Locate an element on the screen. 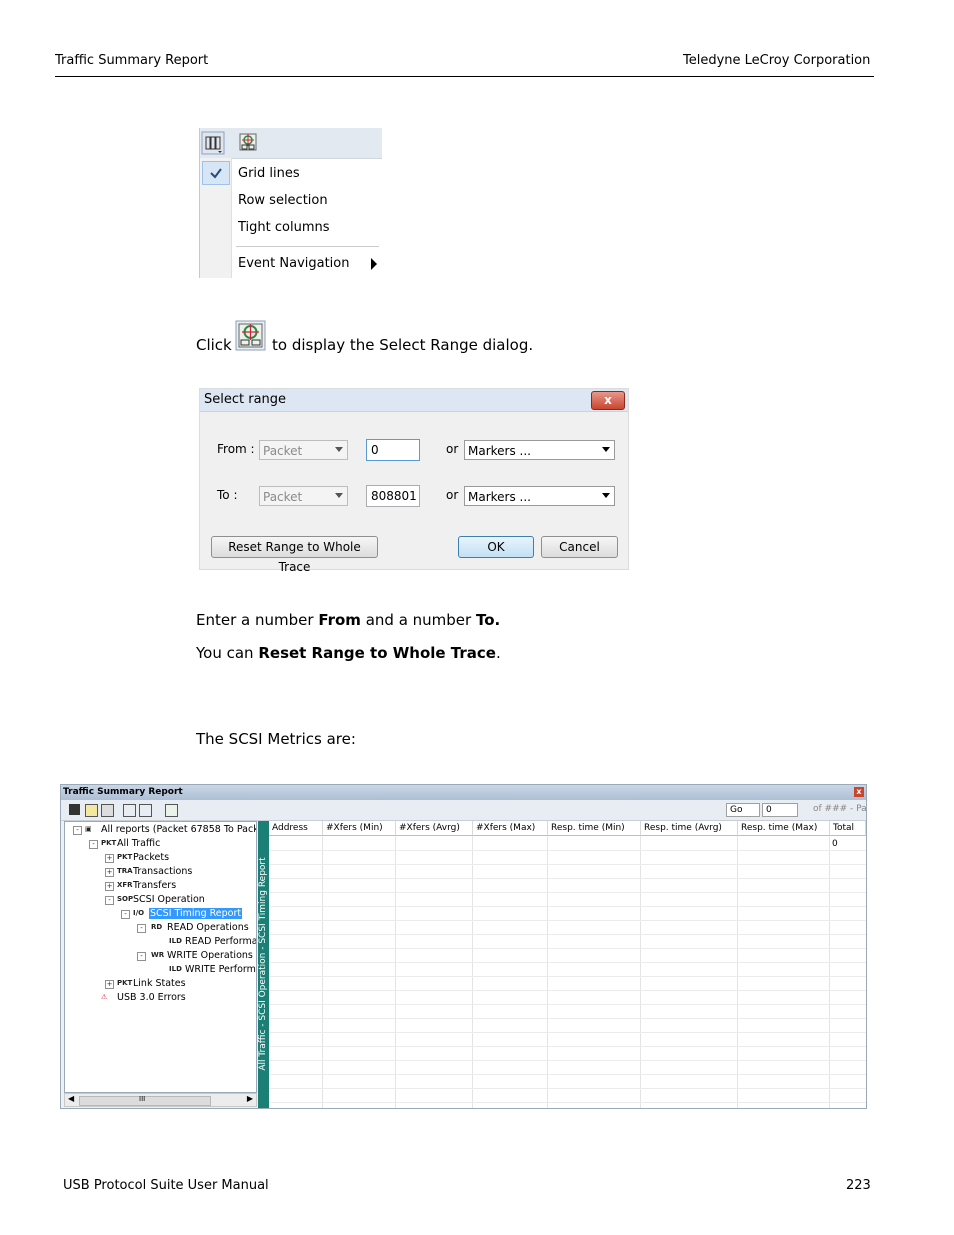  tree-label: WRITE Operations is located at coordinates (210, 955).